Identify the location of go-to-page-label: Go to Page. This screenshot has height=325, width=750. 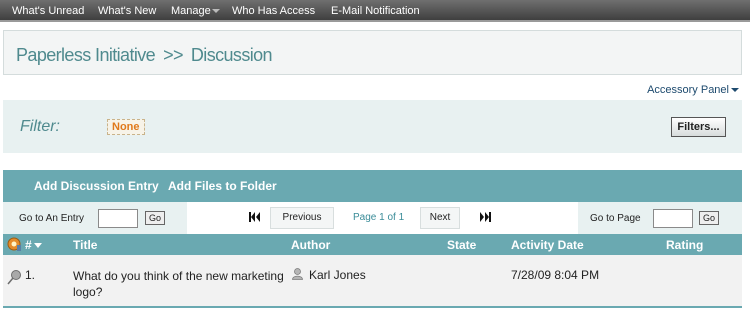
(615, 218).